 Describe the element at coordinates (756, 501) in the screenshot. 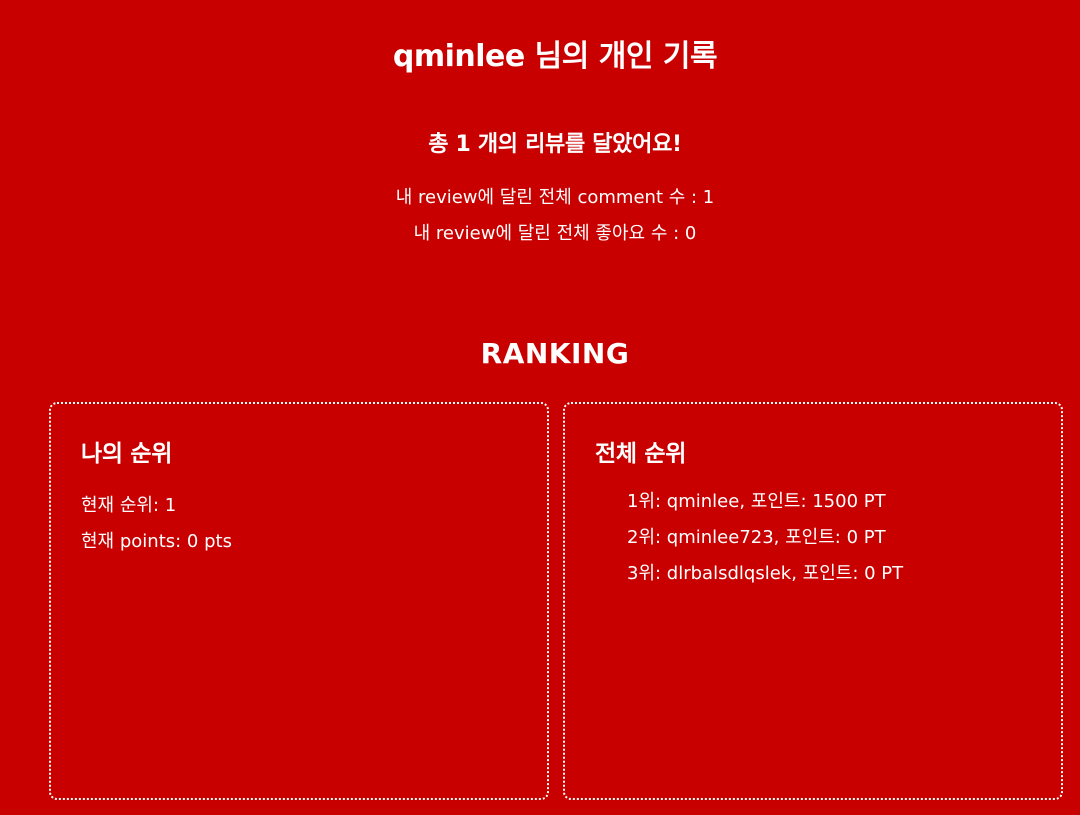

I see `rank-list-item: 1위: qminlee, 포인트: 1500 PT` at that location.